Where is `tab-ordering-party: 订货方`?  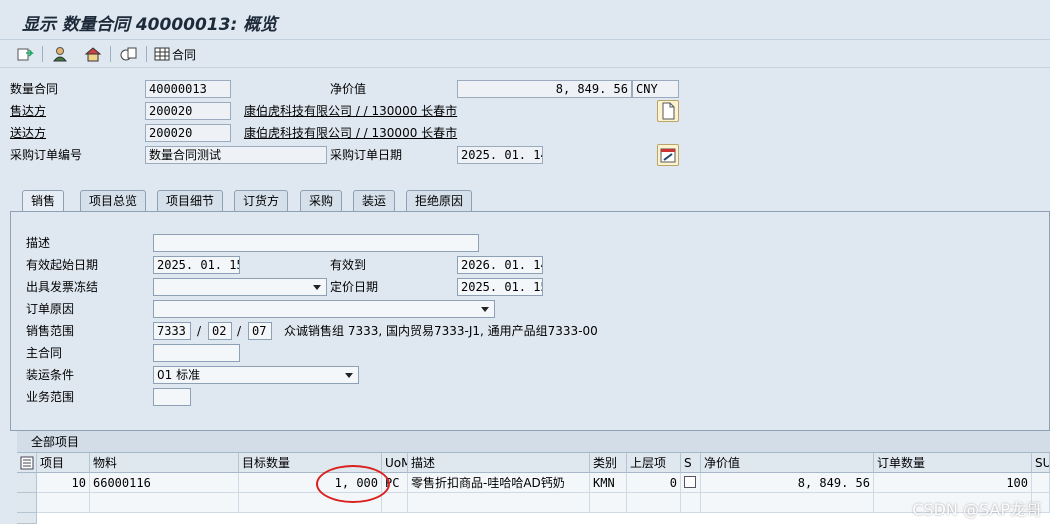 tab-ordering-party: 订货方 is located at coordinates (261, 201).